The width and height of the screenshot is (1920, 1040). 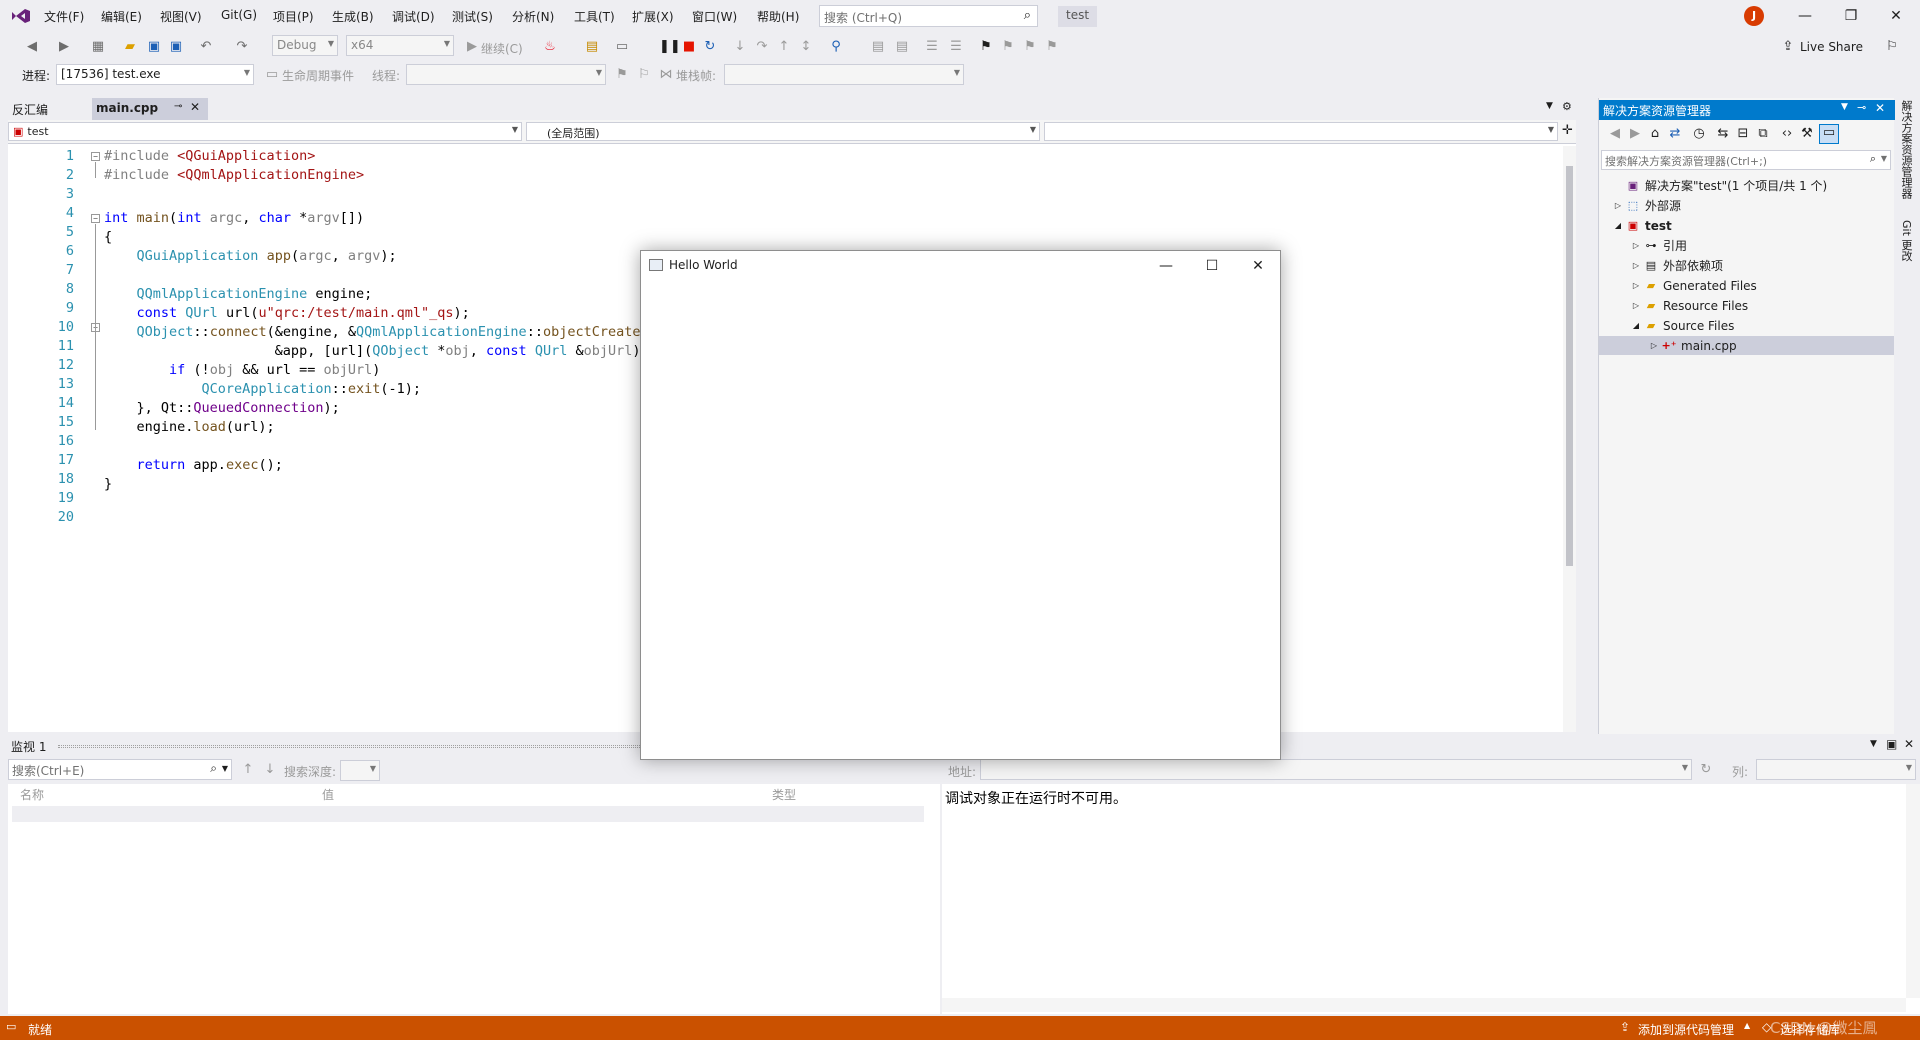 What do you see at coordinates (1743, 134) in the screenshot?
I see `collapse-all-icon: ⊟` at bounding box center [1743, 134].